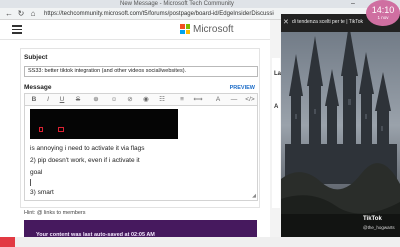 The image size is (400, 247). Describe the element at coordinates (61, 129) in the screenshot. I see `image-marker-icon` at that location.